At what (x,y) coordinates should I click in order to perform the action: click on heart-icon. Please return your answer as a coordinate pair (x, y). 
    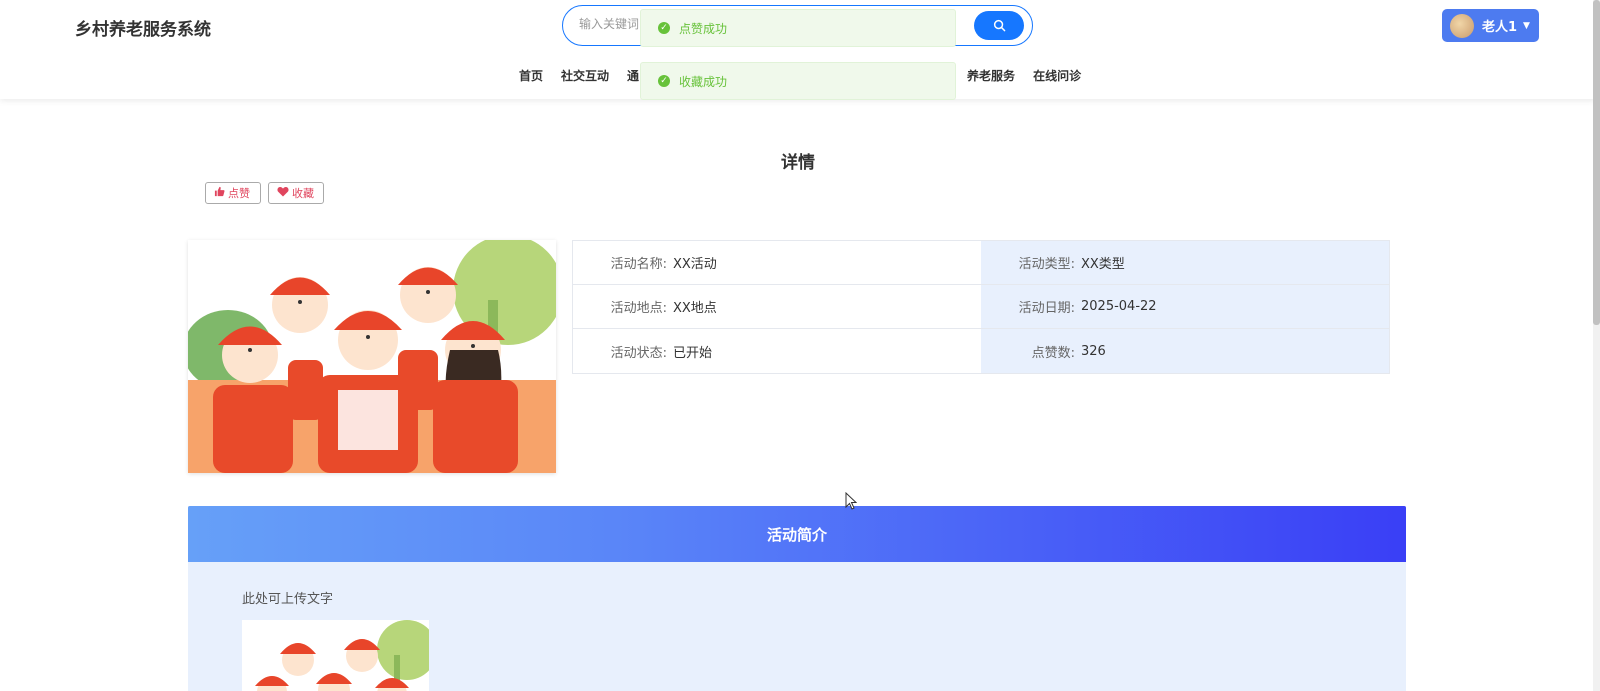
    Looking at the image, I should click on (283, 193).